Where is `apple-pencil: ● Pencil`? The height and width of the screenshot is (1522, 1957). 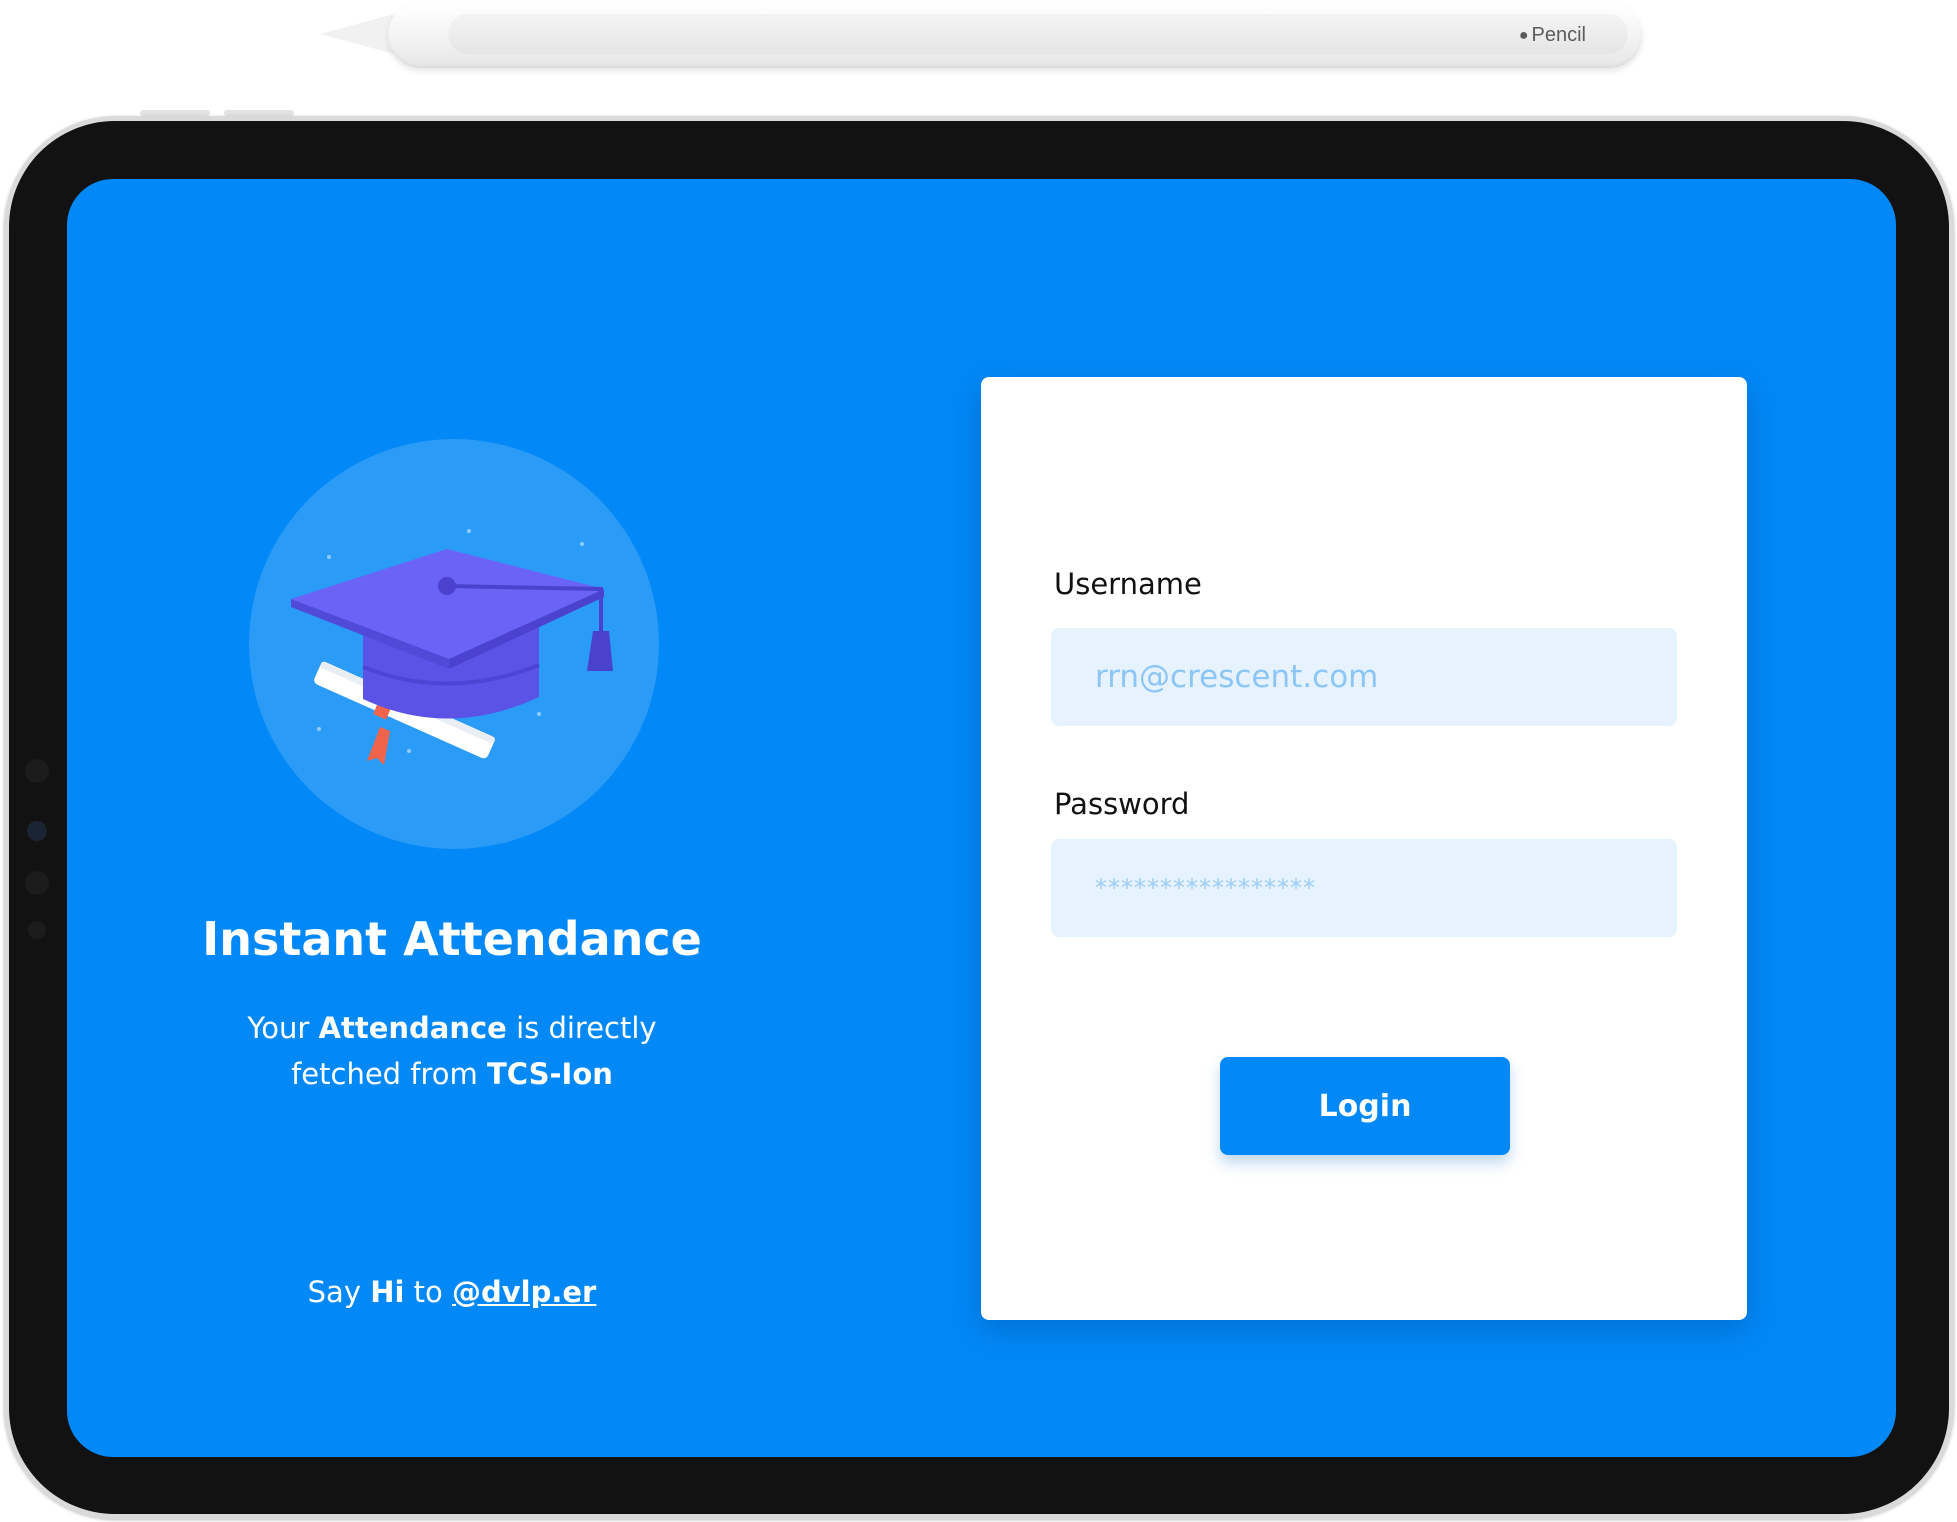 apple-pencil: ● Pencil is located at coordinates (981, 35).